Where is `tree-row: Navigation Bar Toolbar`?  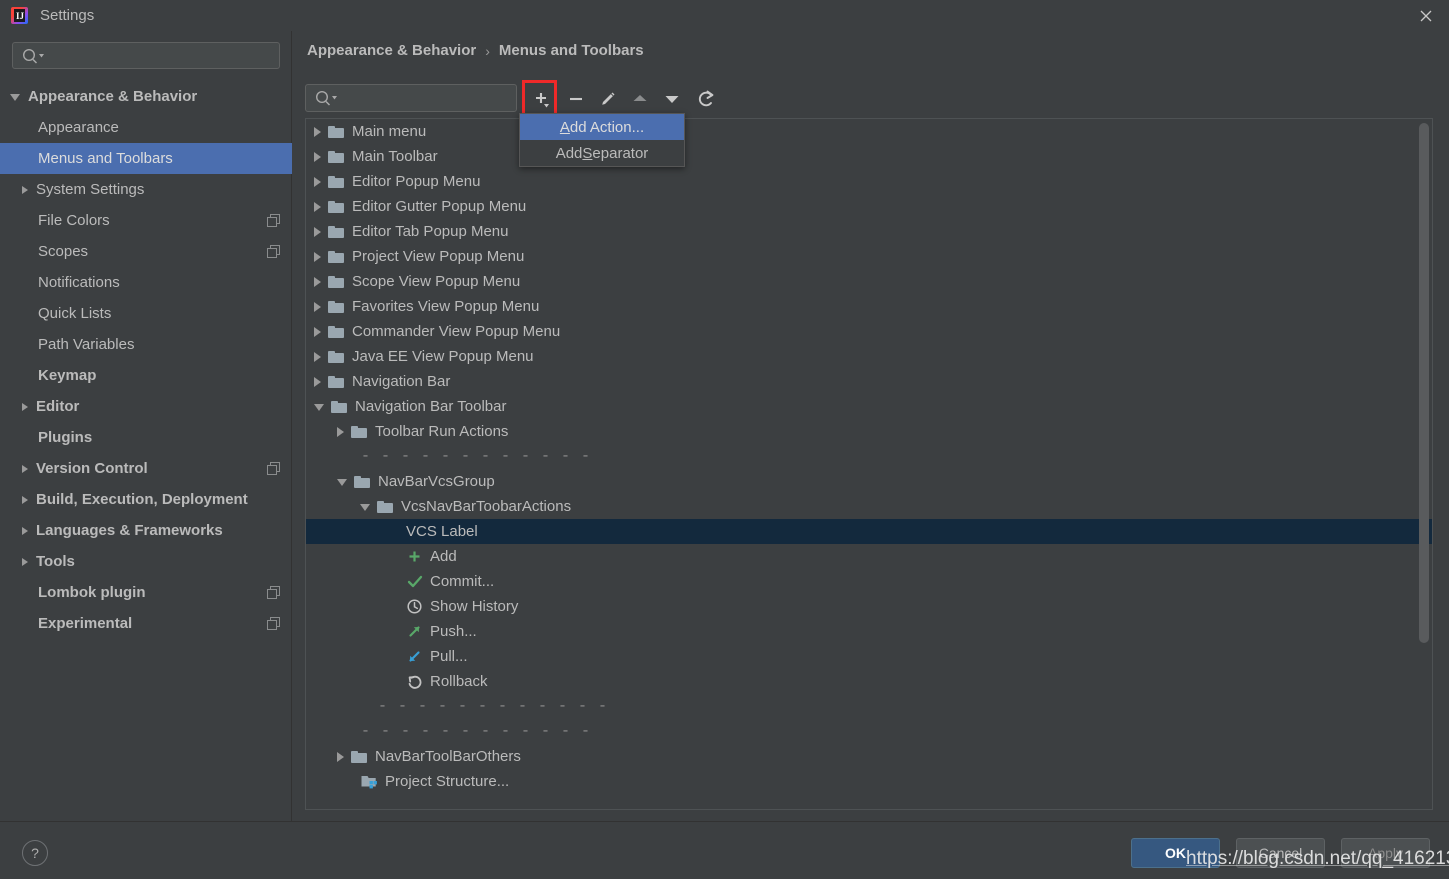
tree-row: Navigation Bar Toolbar is located at coordinates (869, 406).